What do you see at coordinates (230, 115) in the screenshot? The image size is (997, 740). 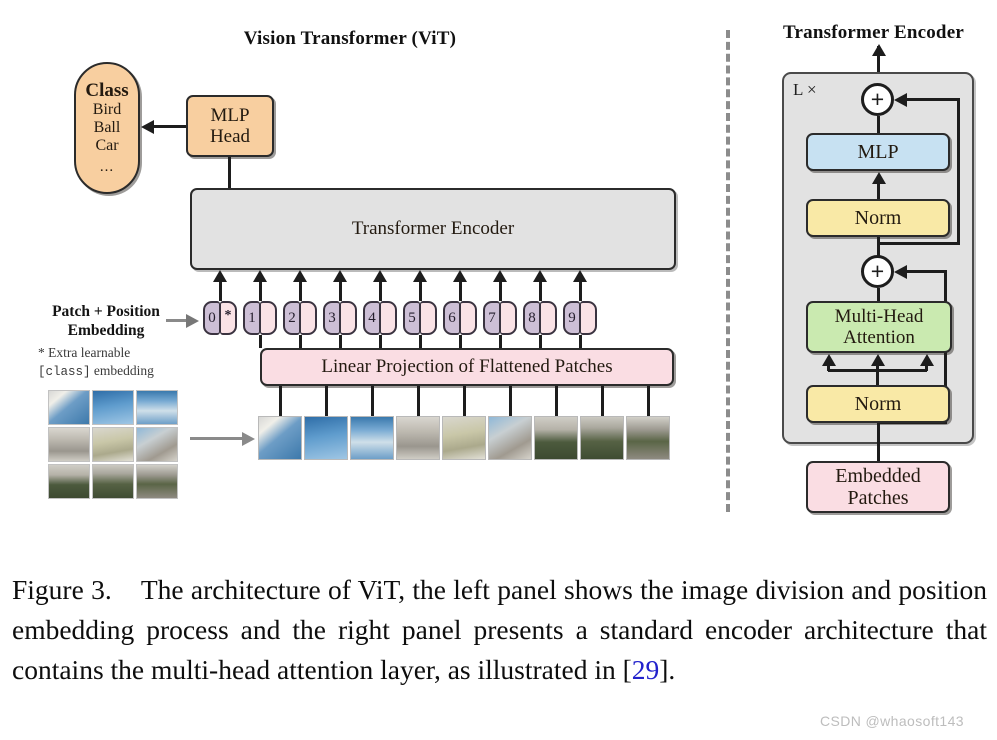 I see `mlp-head-line1: MLP` at bounding box center [230, 115].